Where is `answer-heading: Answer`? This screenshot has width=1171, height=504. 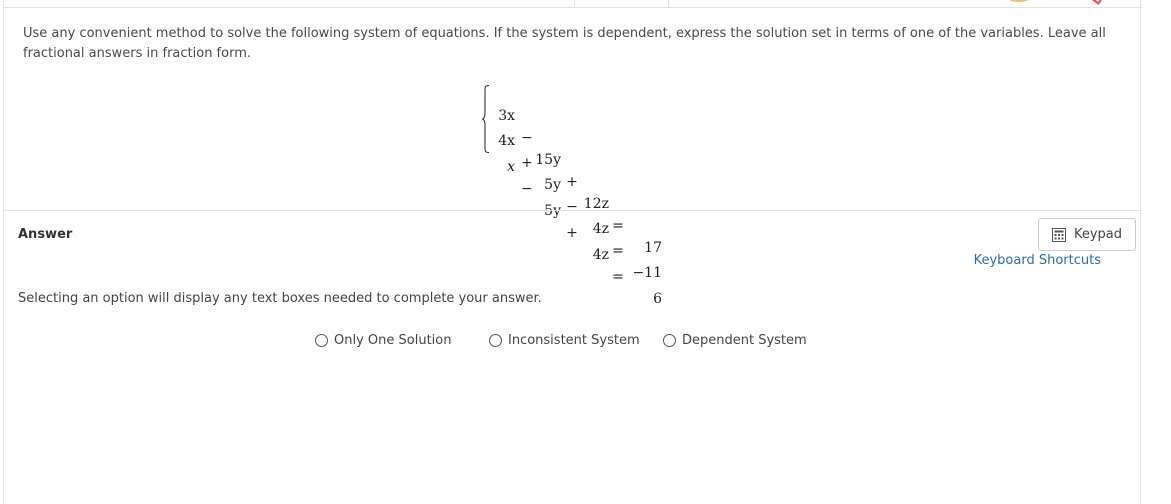 answer-heading: Answer is located at coordinates (45, 234).